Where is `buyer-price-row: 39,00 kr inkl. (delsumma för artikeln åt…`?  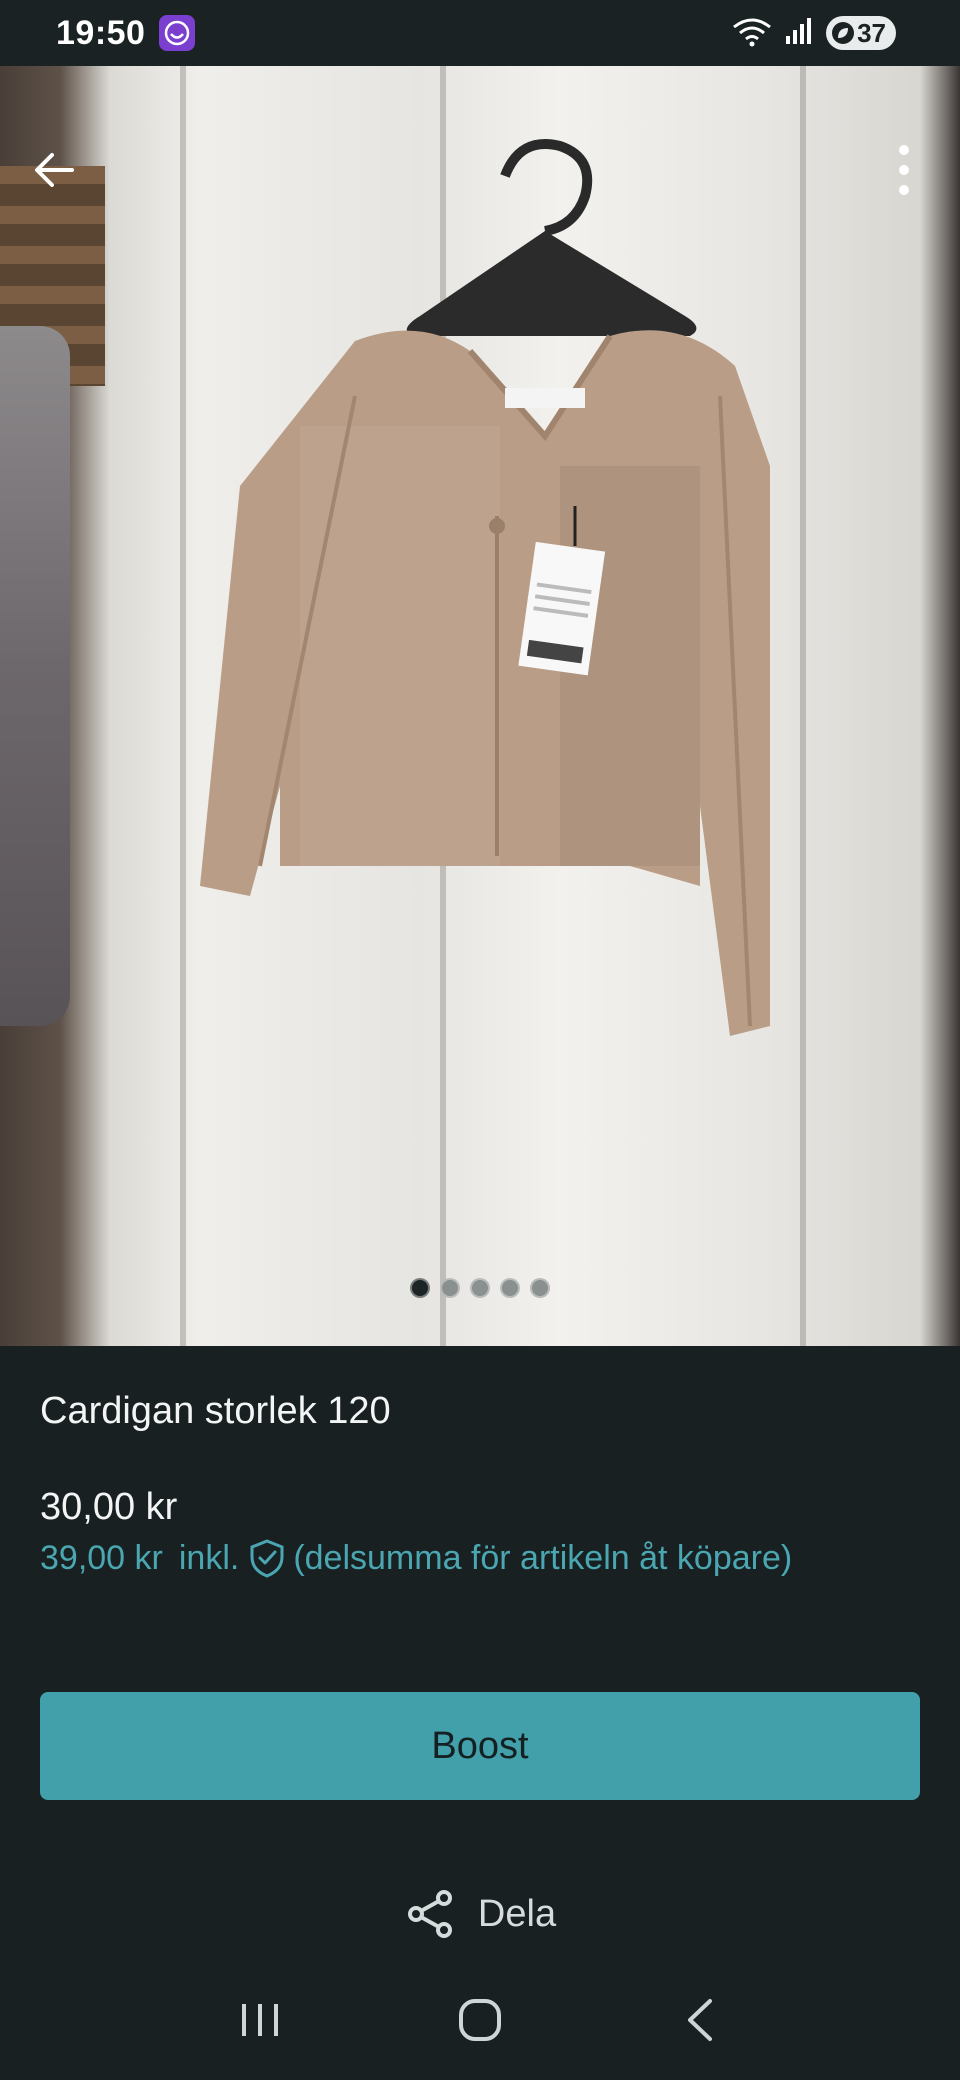 buyer-price-row: 39,00 kr inkl. (delsumma för artikeln åt… is located at coordinates (416, 1558).